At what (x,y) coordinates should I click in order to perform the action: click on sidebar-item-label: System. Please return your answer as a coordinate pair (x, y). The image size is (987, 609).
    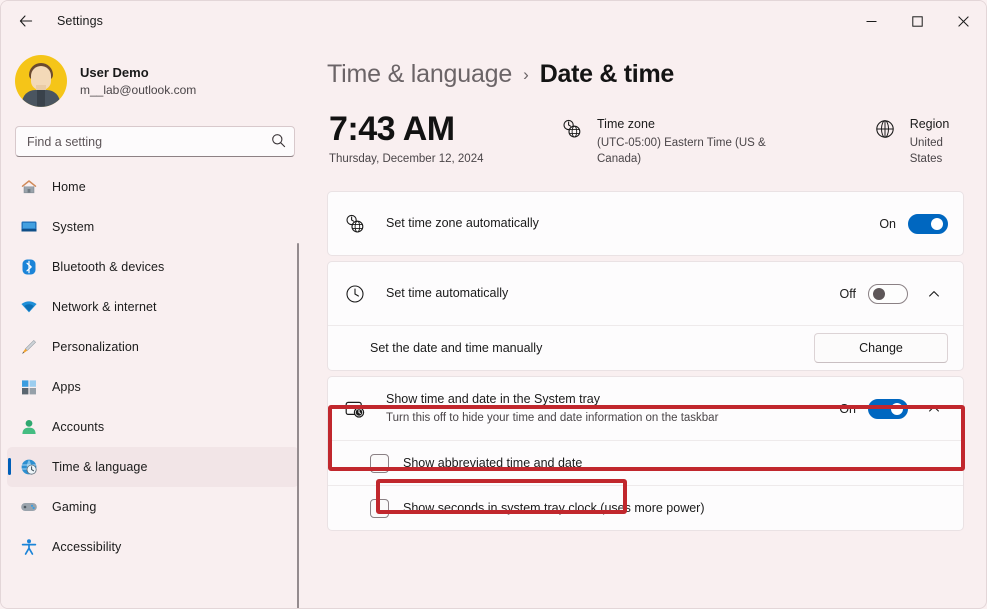
    Looking at the image, I should click on (73, 227).